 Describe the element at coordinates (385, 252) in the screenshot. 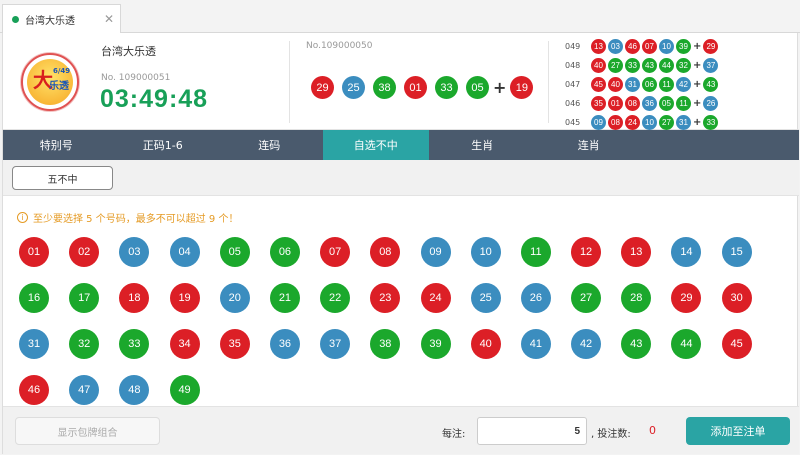

I see `number-ball: 08` at that location.